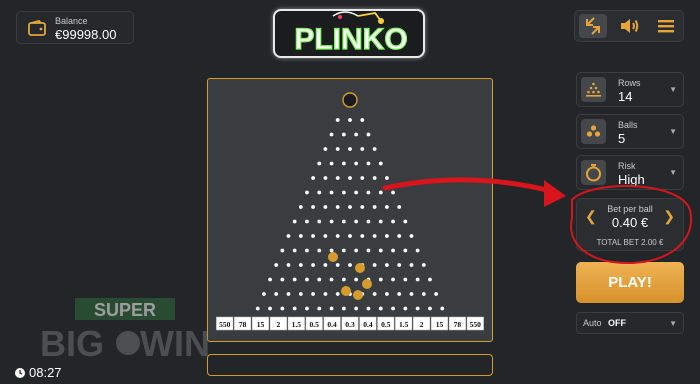  Describe the element at coordinates (72, 342) in the screenshot. I see `watermark-line2a: BIG` at that location.